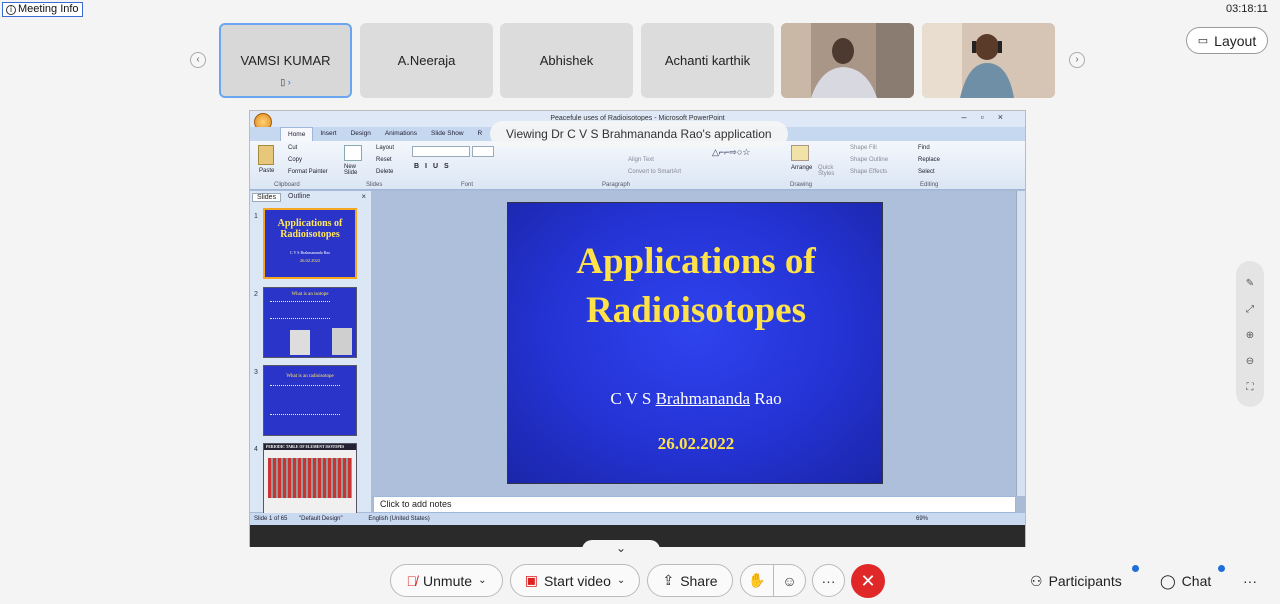 Image resolution: width=1280 pixels, height=604 pixels. I want to click on thumb-number: 4, so click(256, 449).